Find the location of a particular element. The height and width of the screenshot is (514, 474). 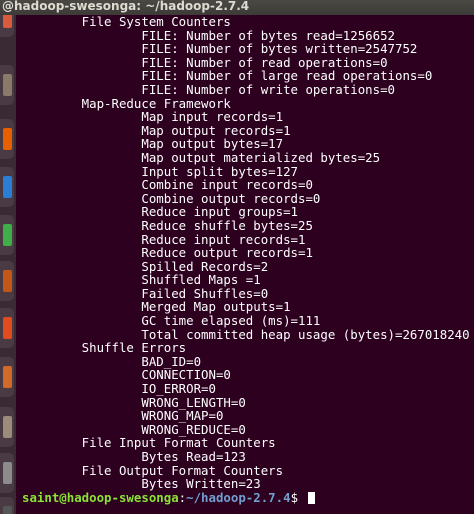

terminal-line: IO_ERROR=0 is located at coordinates (119, 389).